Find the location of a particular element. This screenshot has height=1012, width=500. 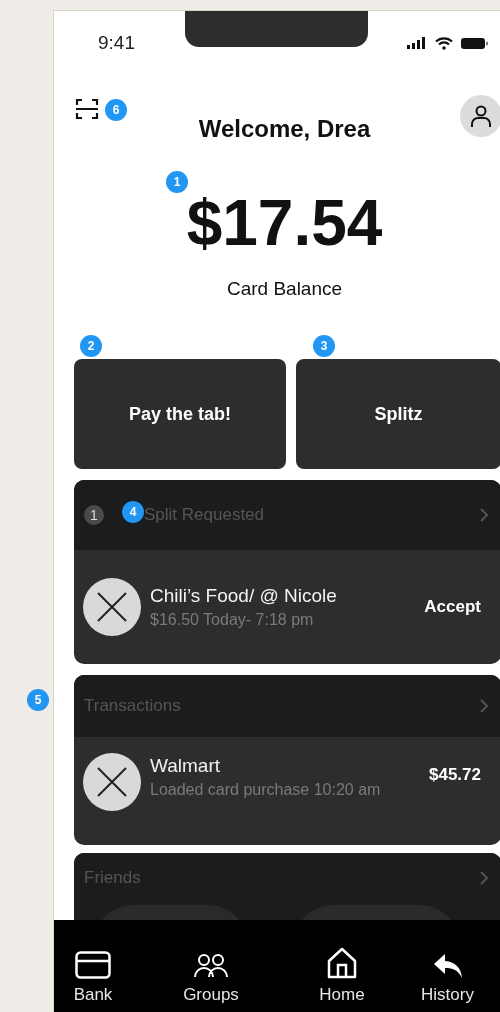

tab-item: History is located at coordinates (447, 966).